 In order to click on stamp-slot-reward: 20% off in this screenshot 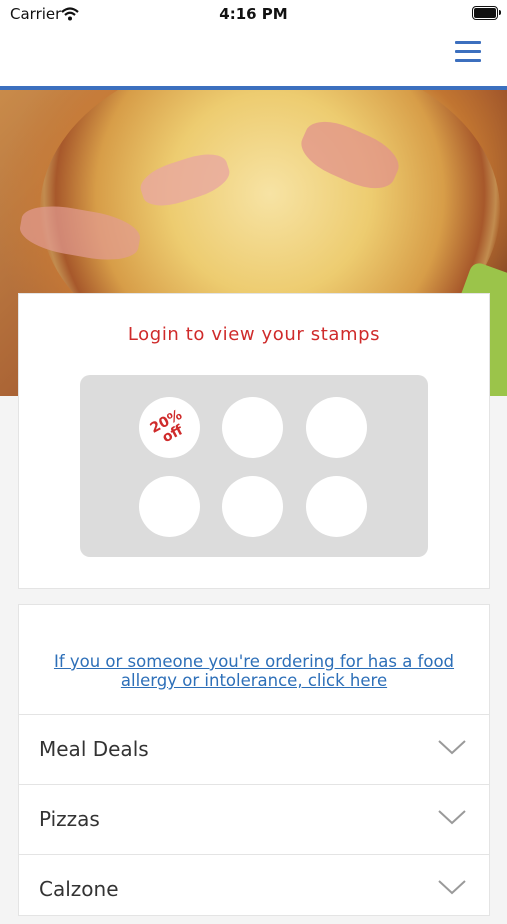, I will do `click(169, 427)`.